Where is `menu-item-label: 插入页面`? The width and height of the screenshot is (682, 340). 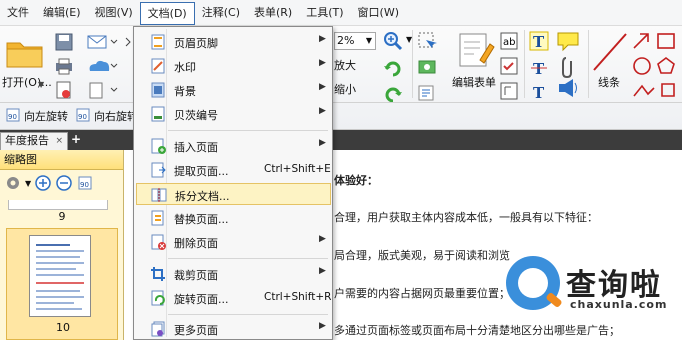
menu-item-label: 插入页面 is located at coordinates (196, 147).